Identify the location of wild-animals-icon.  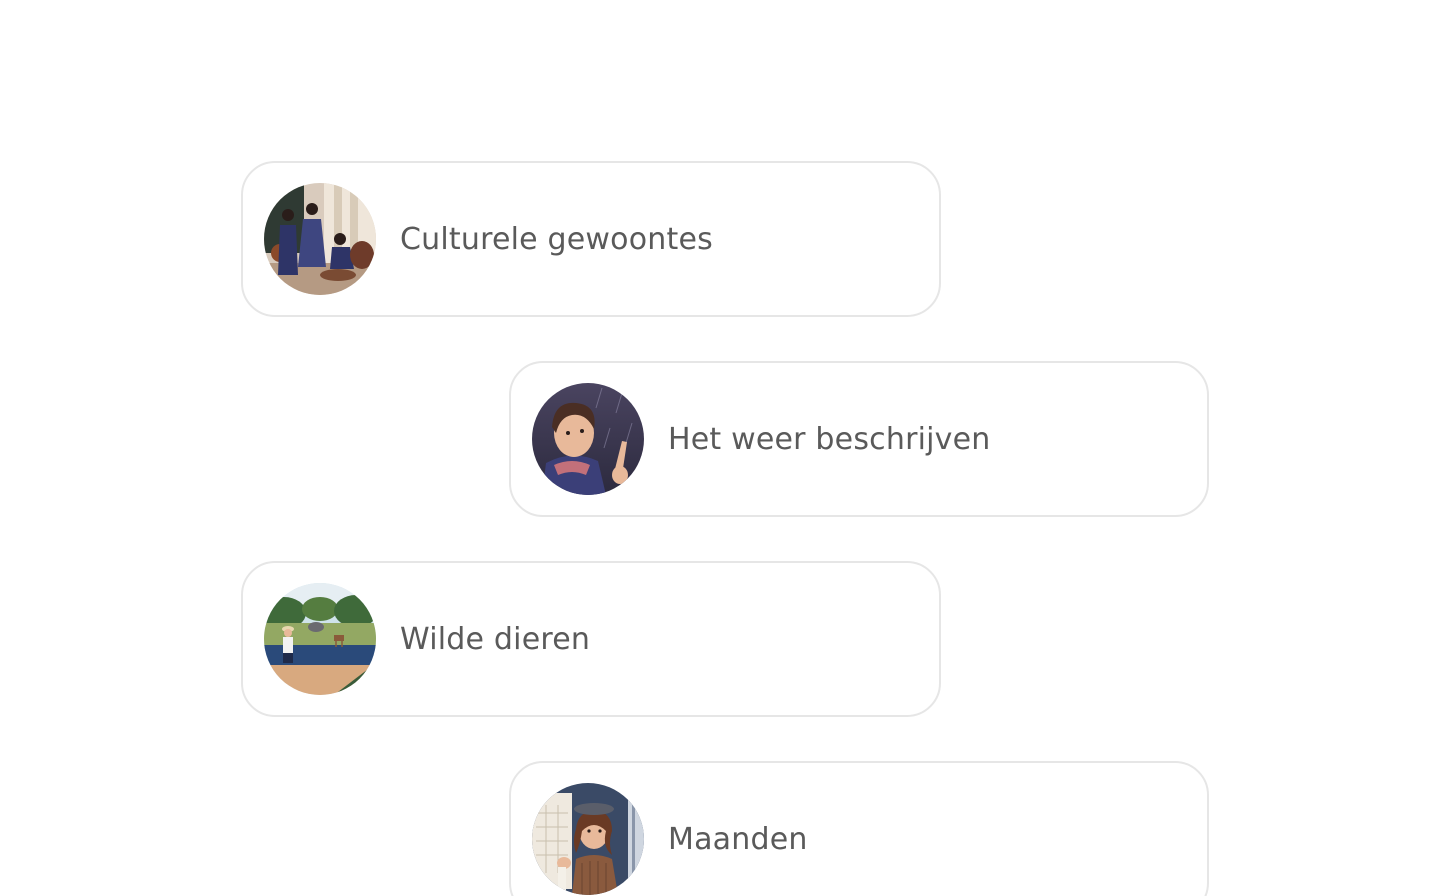
(320, 639).